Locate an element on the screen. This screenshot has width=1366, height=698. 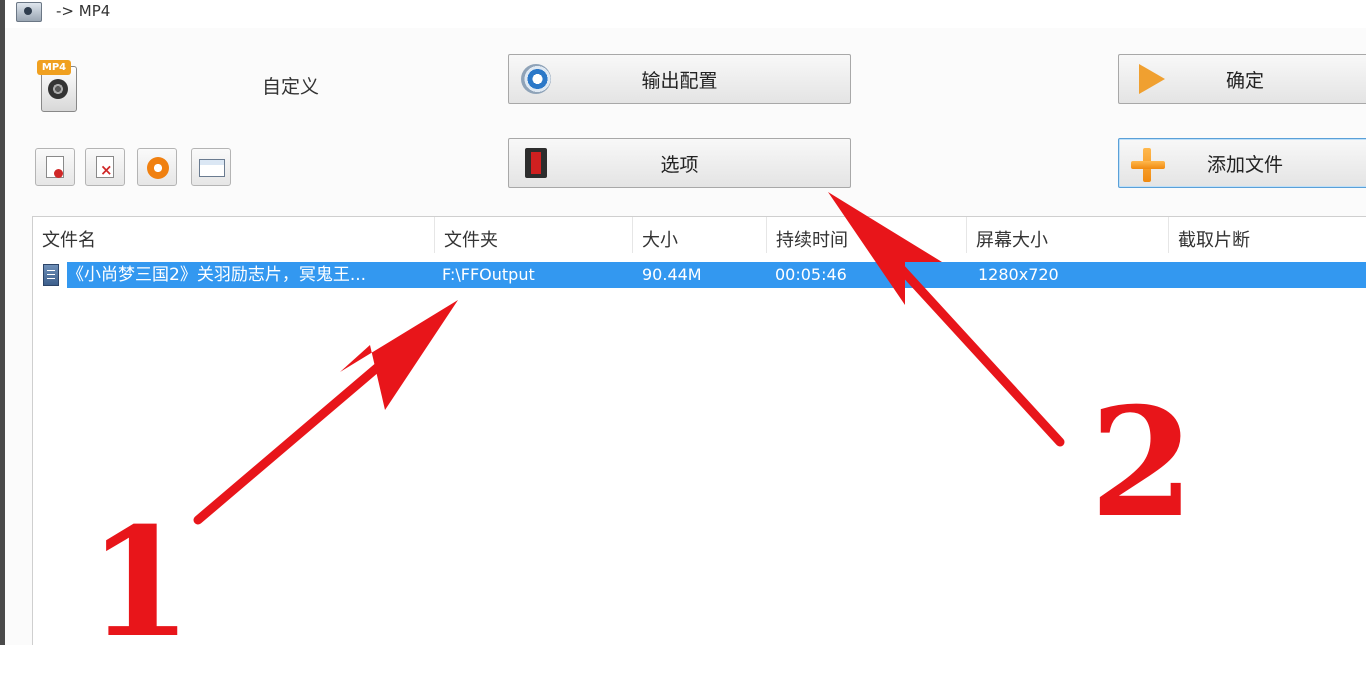
play-icon is located at coordinates (158, 168).